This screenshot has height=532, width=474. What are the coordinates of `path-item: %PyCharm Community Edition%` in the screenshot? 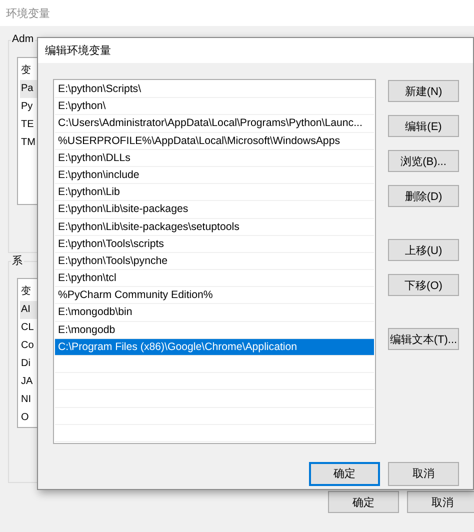 It's located at (214, 295).